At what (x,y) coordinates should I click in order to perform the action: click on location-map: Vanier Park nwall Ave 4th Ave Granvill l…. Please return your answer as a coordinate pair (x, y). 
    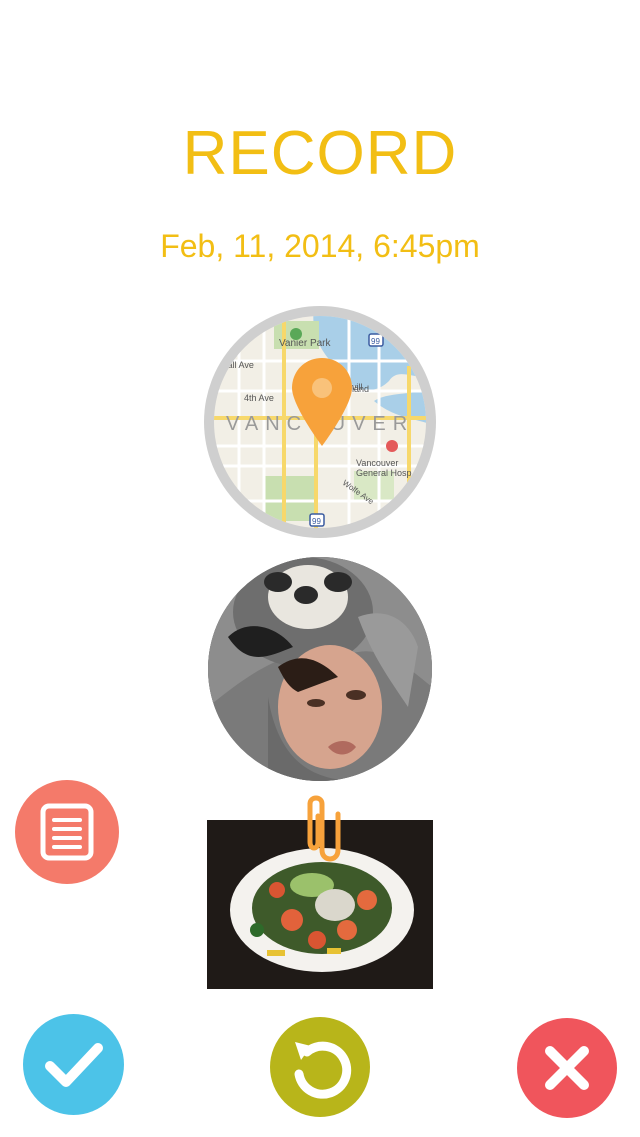
    Looking at the image, I should click on (320, 422).